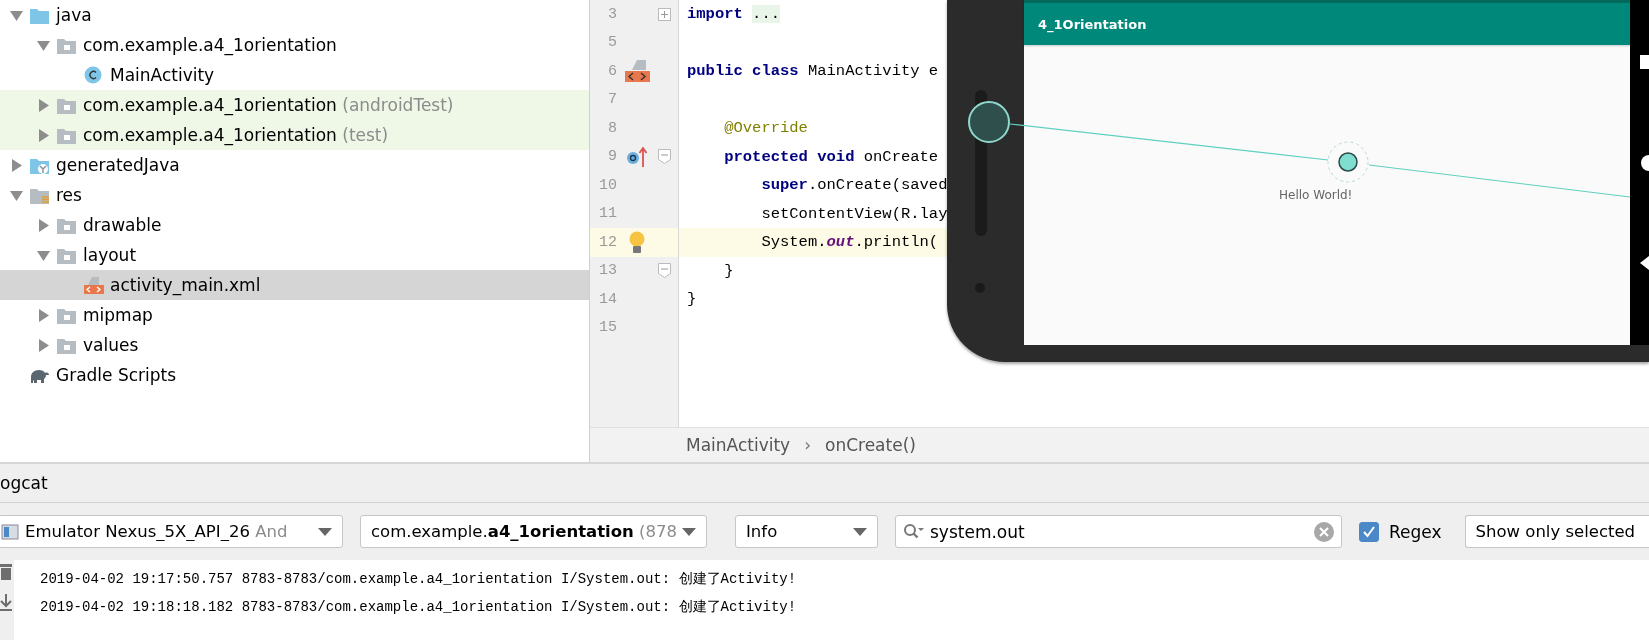 Image resolution: width=1649 pixels, height=640 pixels. What do you see at coordinates (854, 185) in the screenshot?
I see `code-line: super.onCreate(saved` at bounding box center [854, 185].